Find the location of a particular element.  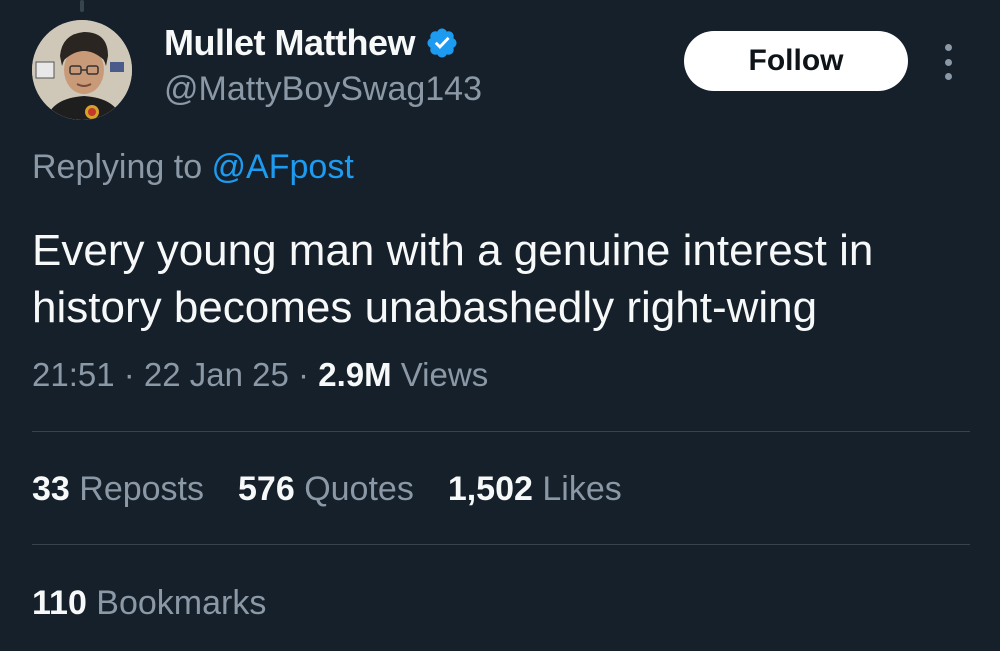

tweet-date: 22 Jan 25 is located at coordinates (216, 374).